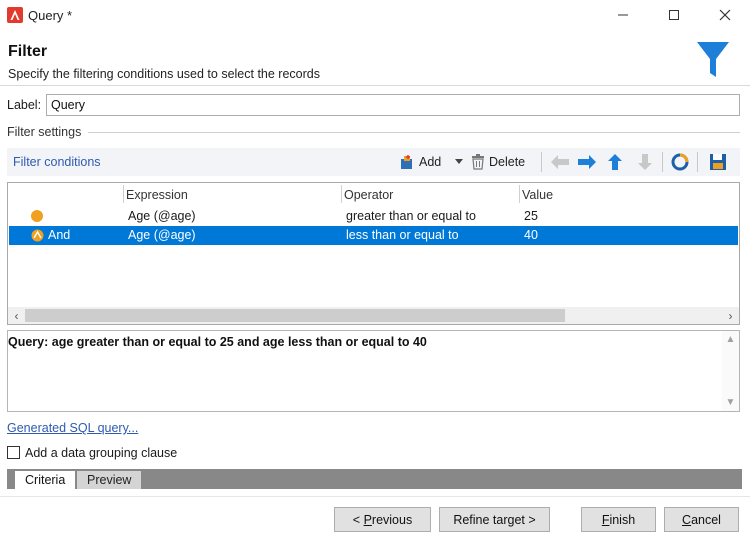  I want to click on tab-bar: Criteria Preview, so click(374, 479).